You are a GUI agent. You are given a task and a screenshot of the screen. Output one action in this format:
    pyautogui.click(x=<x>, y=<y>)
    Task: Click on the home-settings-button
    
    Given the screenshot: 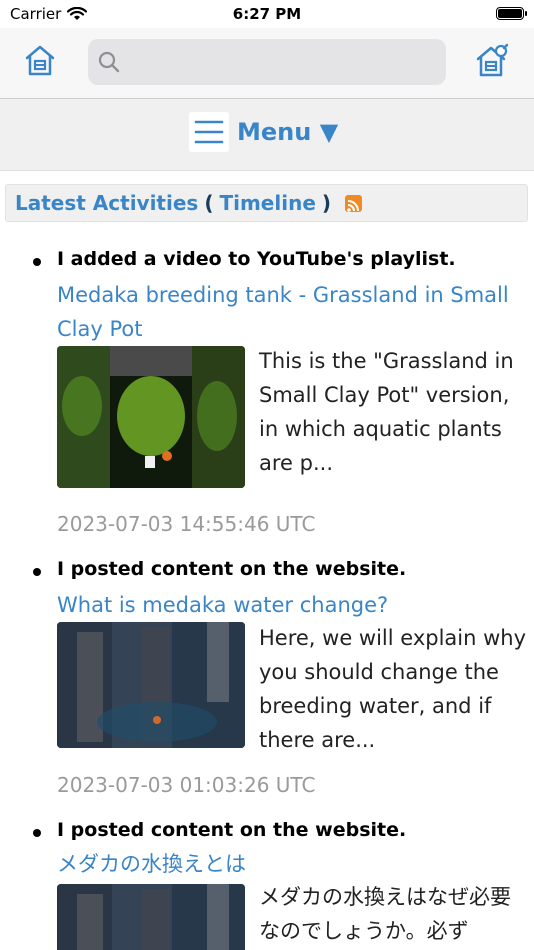 What is the action you would take?
    pyautogui.click(x=492, y=60)
    